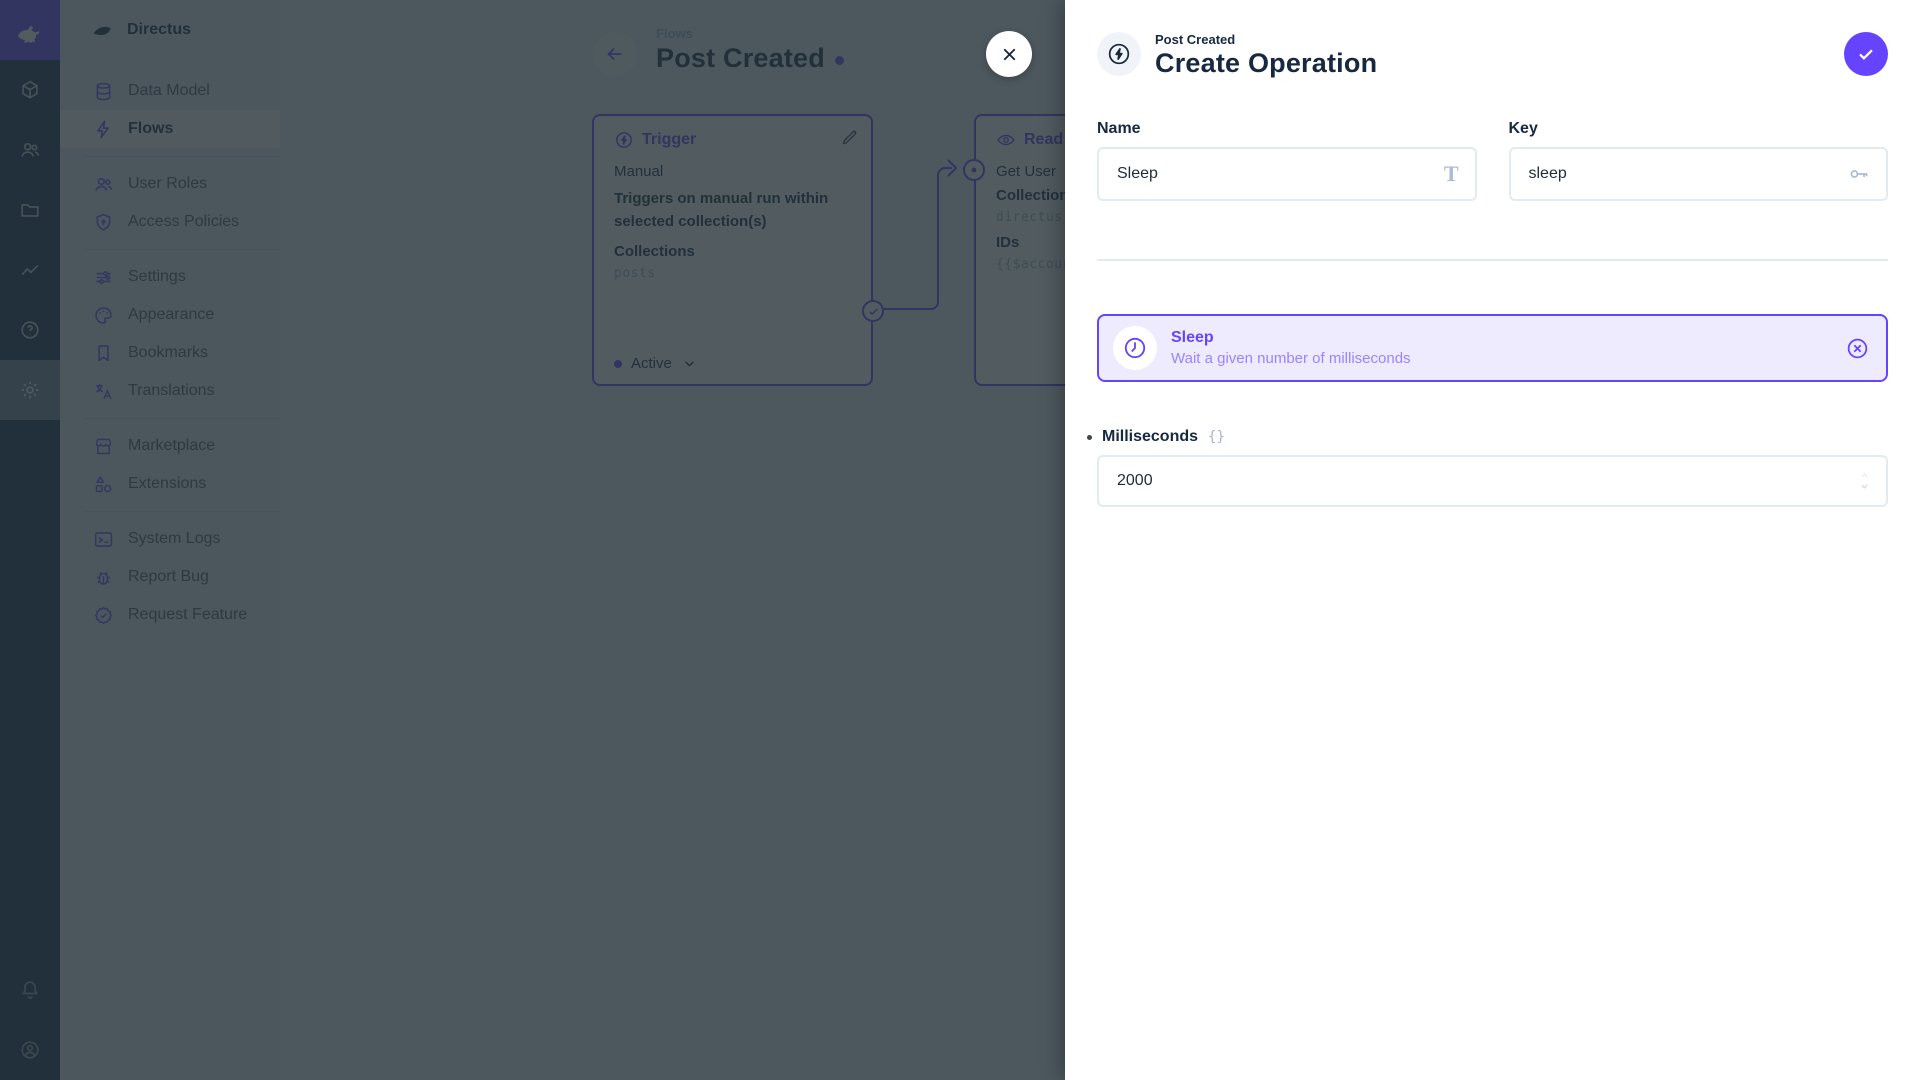  I want to click on name-input-wrapper: T, so click(1287, 174).